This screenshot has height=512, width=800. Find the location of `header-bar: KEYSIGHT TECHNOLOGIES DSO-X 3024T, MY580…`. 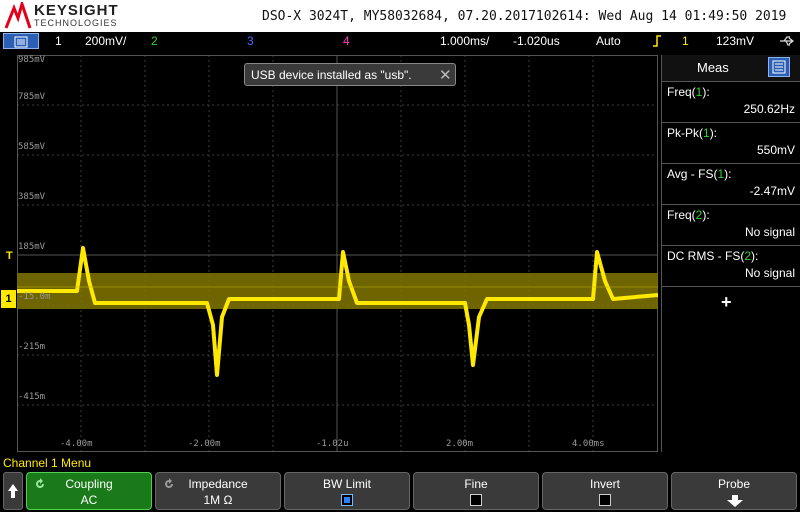

header-bar: KEYSIGHT TECHNOLOGIES DSO-X 3024T, MY580… is located at coordinates (400, 16).